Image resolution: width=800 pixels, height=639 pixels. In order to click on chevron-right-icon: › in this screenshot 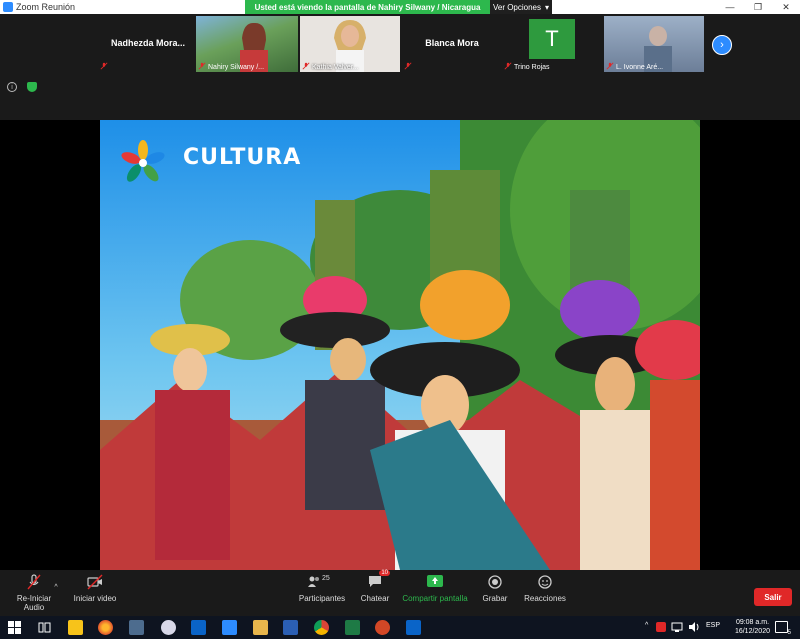, I will do `click(722, 45)`.